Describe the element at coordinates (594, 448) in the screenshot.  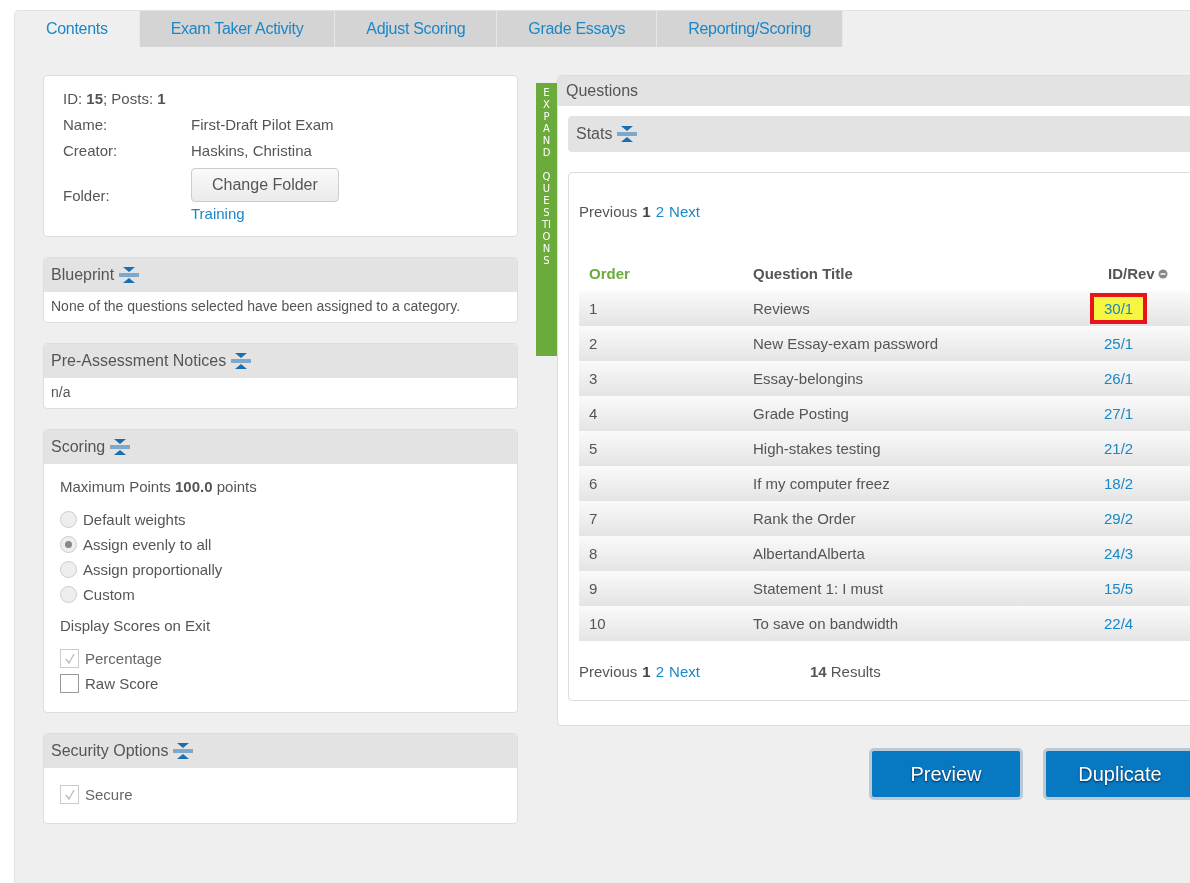
I see `table-cell-text: 5` at that location.